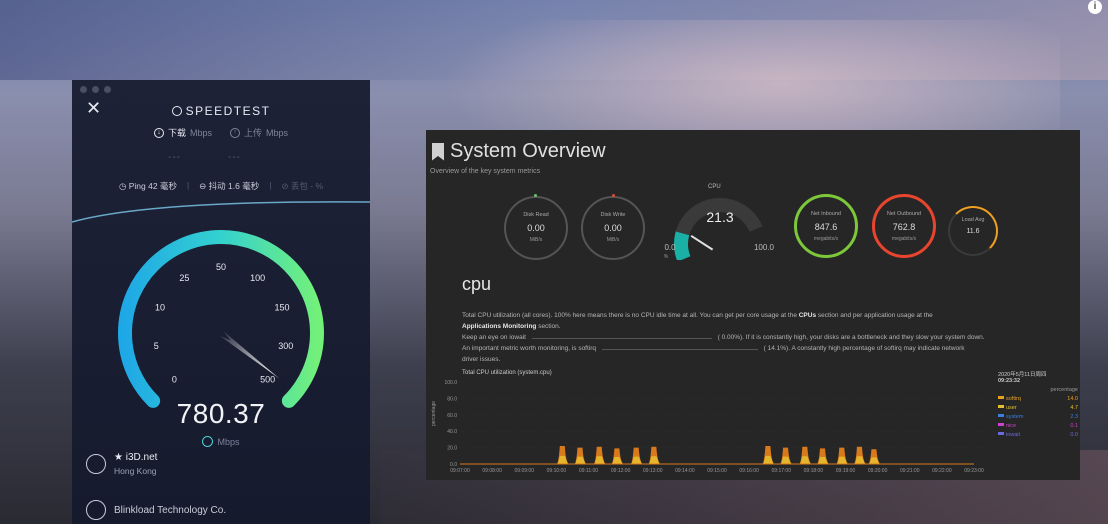 This screenshot has height=524, width=1108. What do you see at coordinates (450, 383) in the screenshot?
I see `y-tick-label: 100.0` at bounding box center [450, 383].